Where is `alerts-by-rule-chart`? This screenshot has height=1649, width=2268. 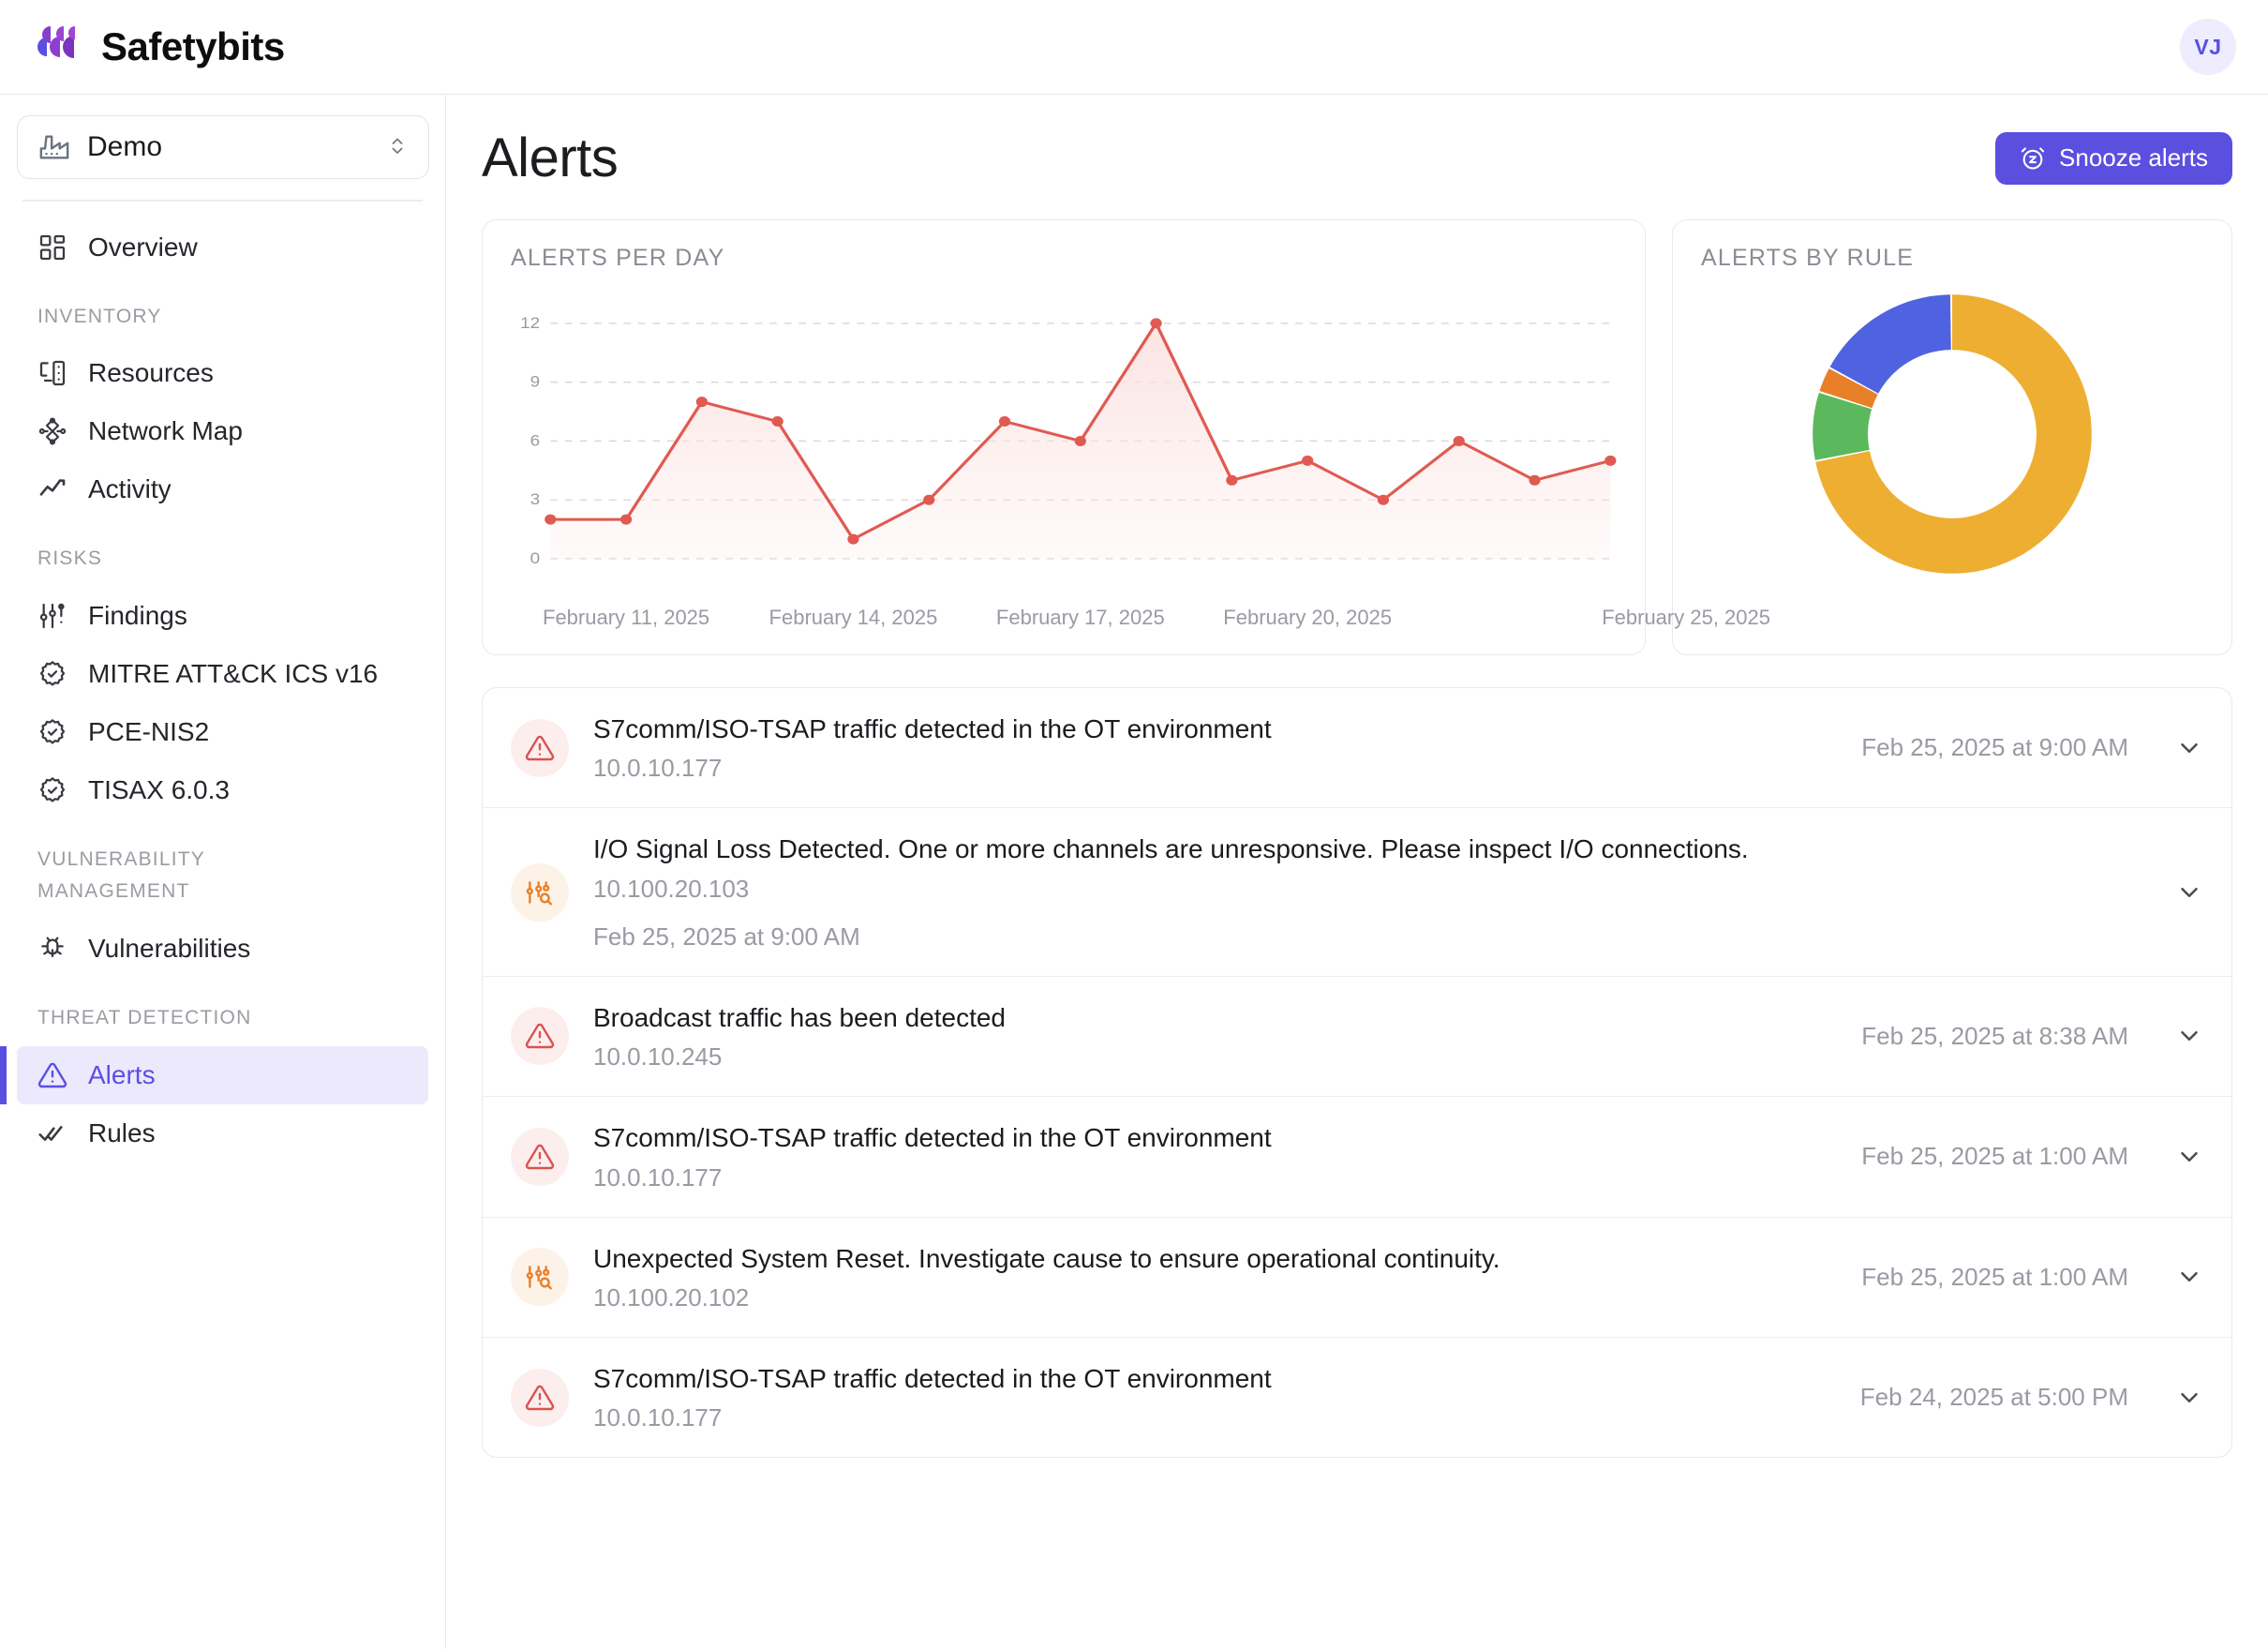
alerts-by-rule-chart is located at coordinates (1952, 434).